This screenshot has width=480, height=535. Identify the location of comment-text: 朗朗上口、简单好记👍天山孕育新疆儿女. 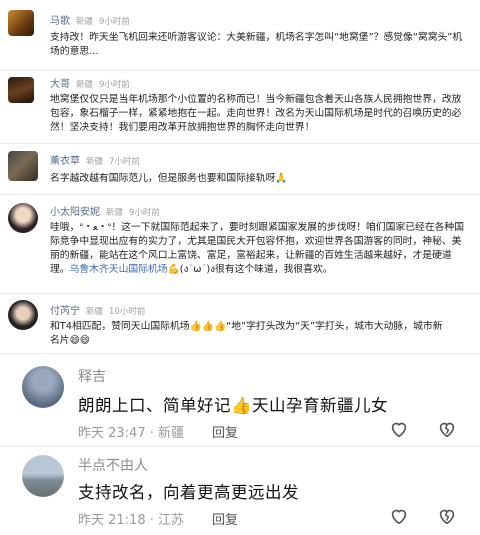
(233, 405).